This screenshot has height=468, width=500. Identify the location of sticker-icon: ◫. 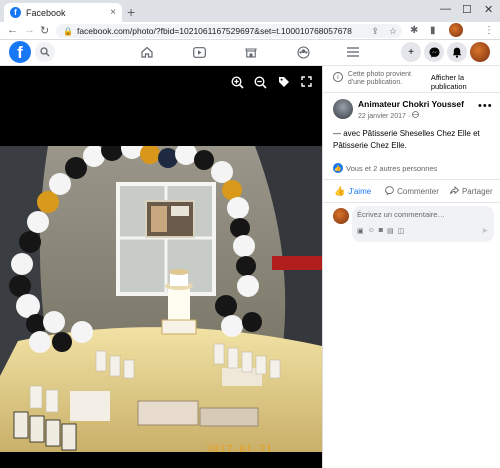
(401, 231).